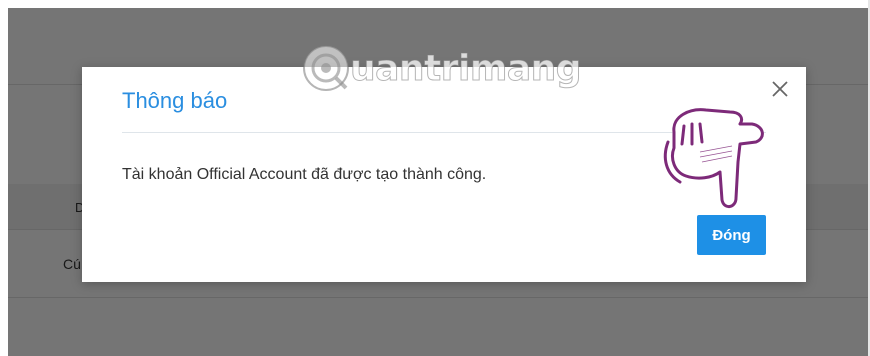 This screenshot has height=356, width=870. What do you see at coordinates (731, 235) in the screenshot?
I see `close-dialog-button: Đóng` at bounding box center [731, 235].